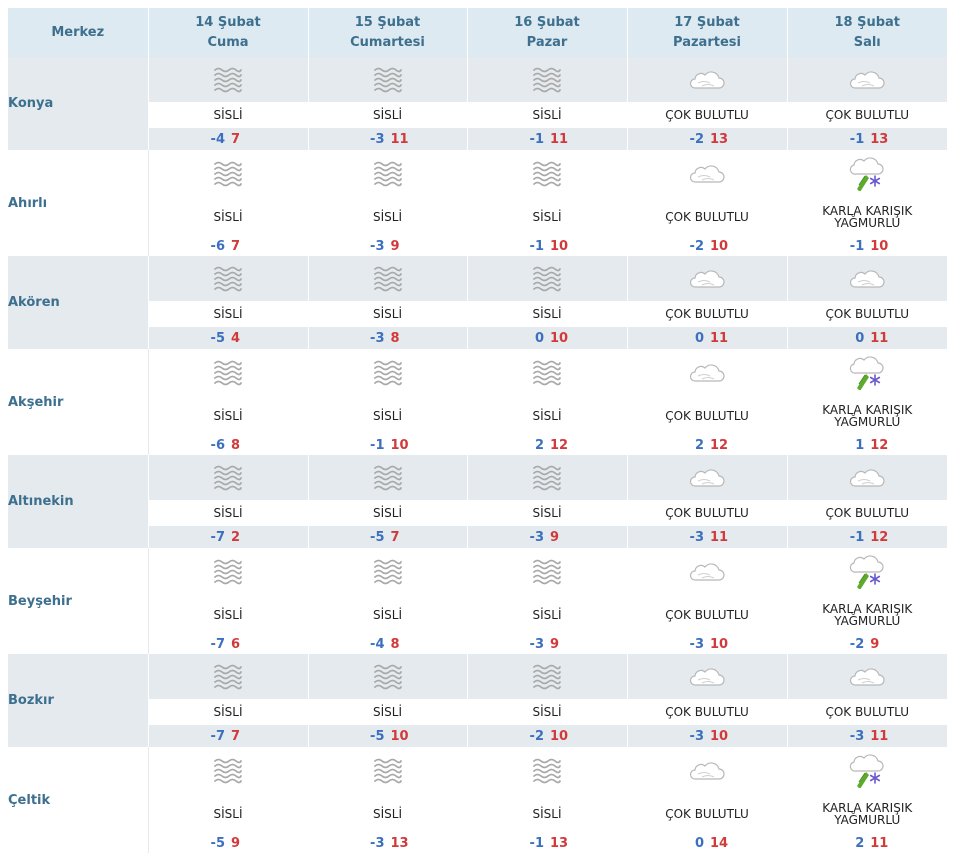  Describe the element at coordinates (696, 139) in the screenshot. I see `min-temp: -2` at that location.